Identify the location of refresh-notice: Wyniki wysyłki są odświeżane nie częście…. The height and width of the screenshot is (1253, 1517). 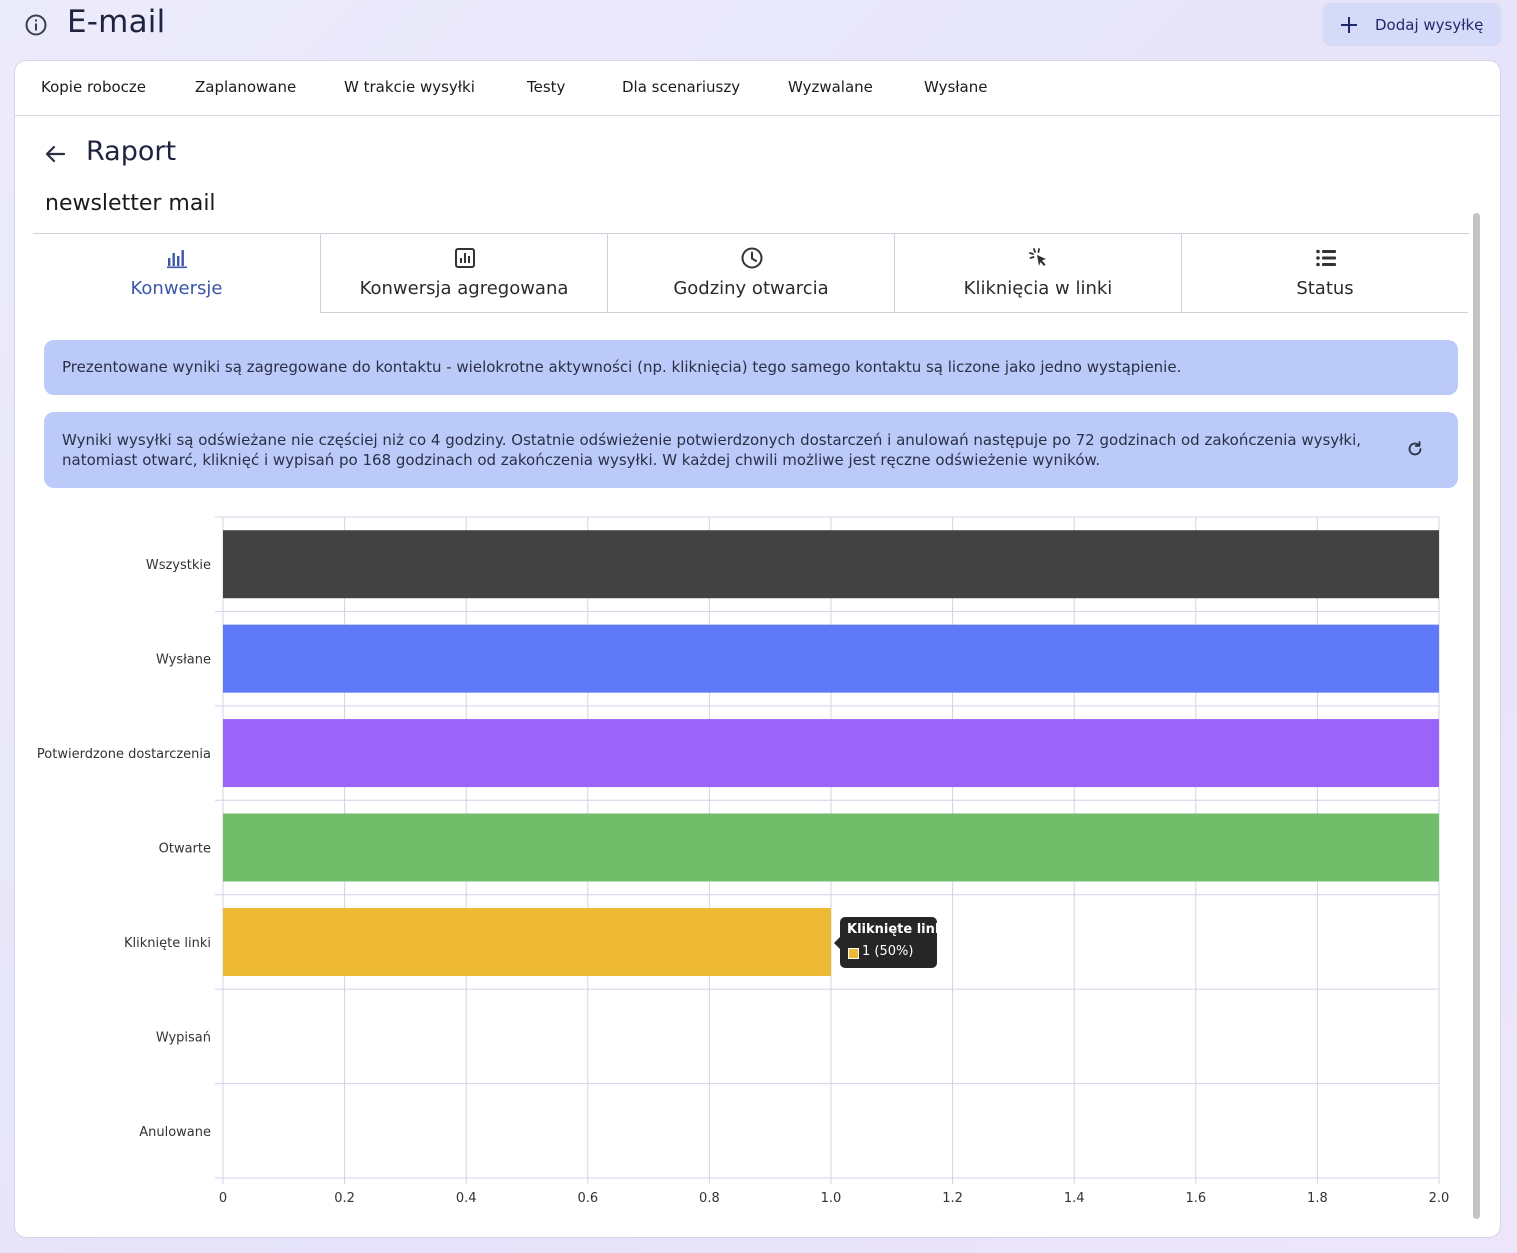
(751, 450).